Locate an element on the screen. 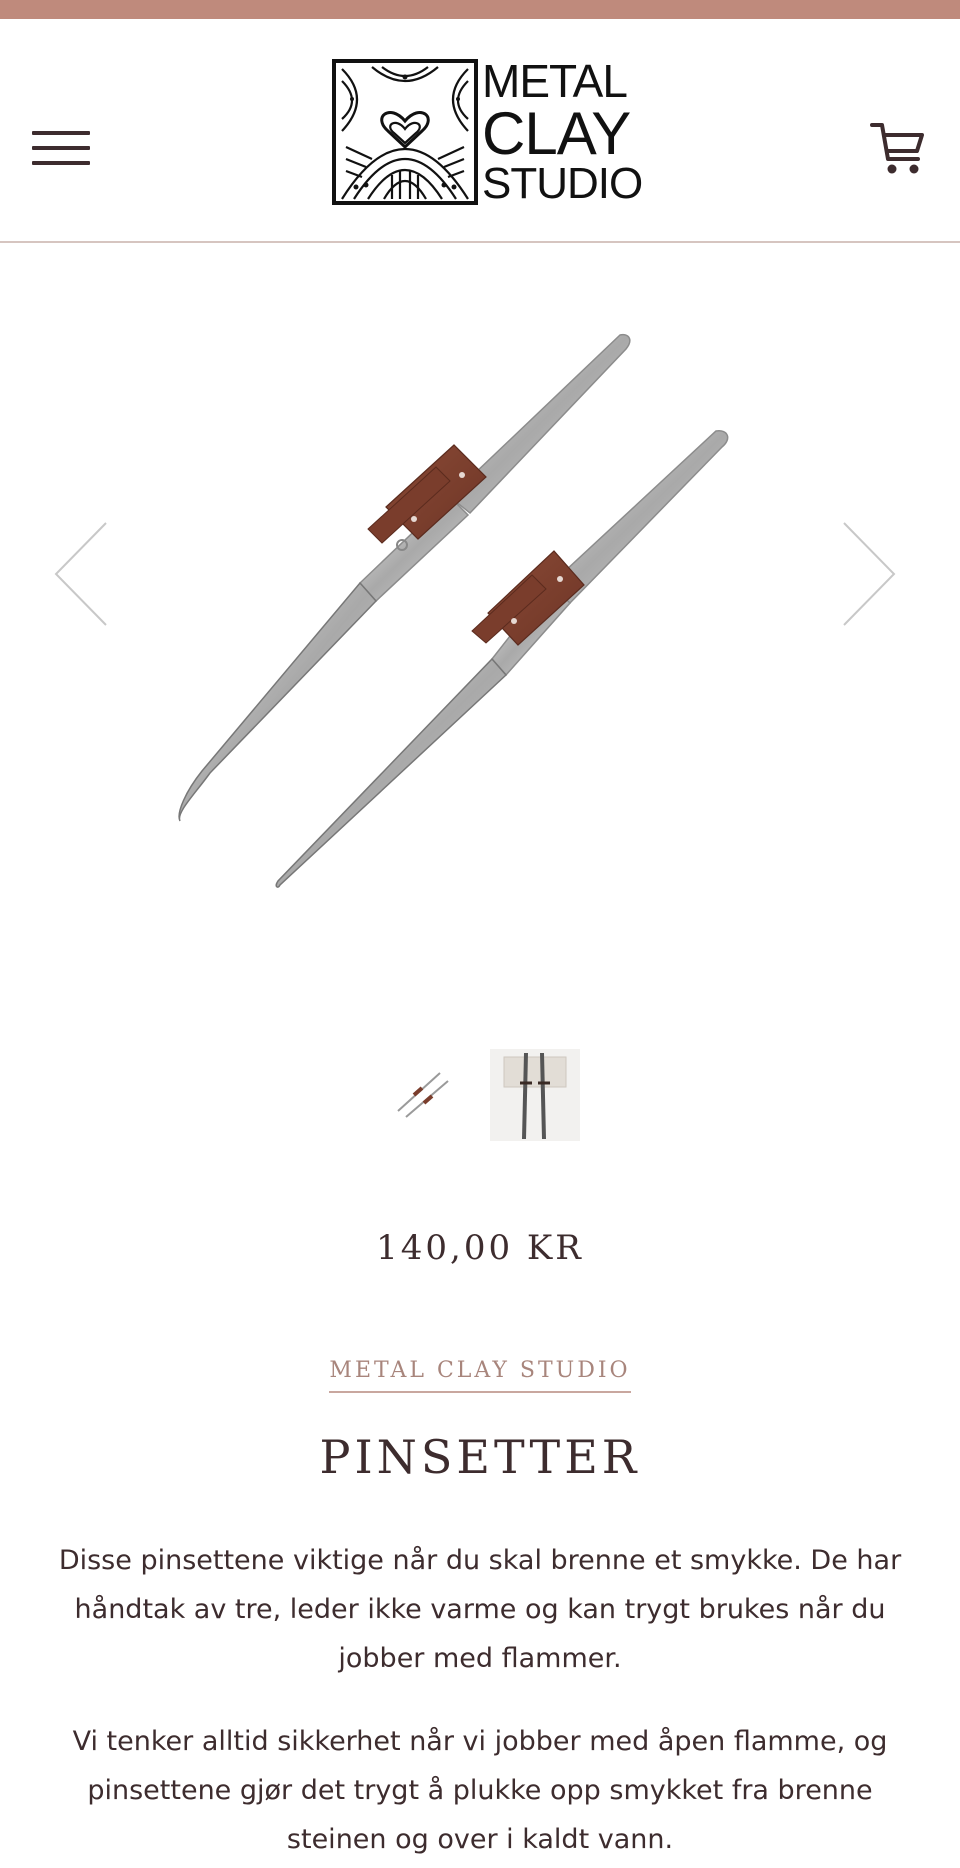 The width and height of the screenshot is (960, 1868). site-logo: METAL CLAY STUDIO is located at coordinates (487, 131).